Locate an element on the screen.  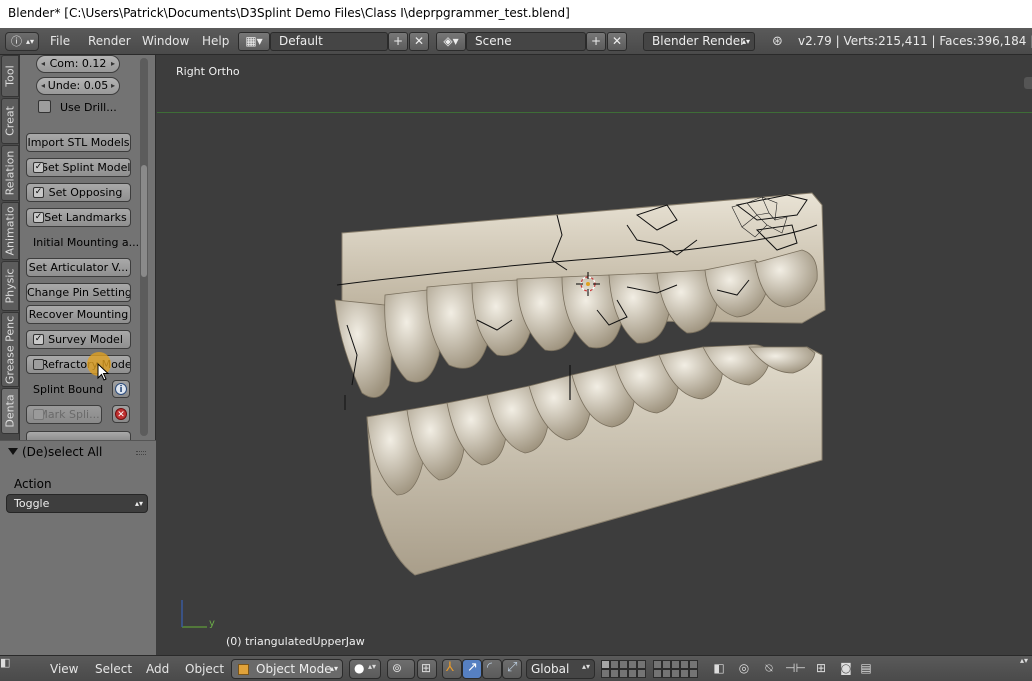
add-layout-icon: + is located at coordinates (398, 41).